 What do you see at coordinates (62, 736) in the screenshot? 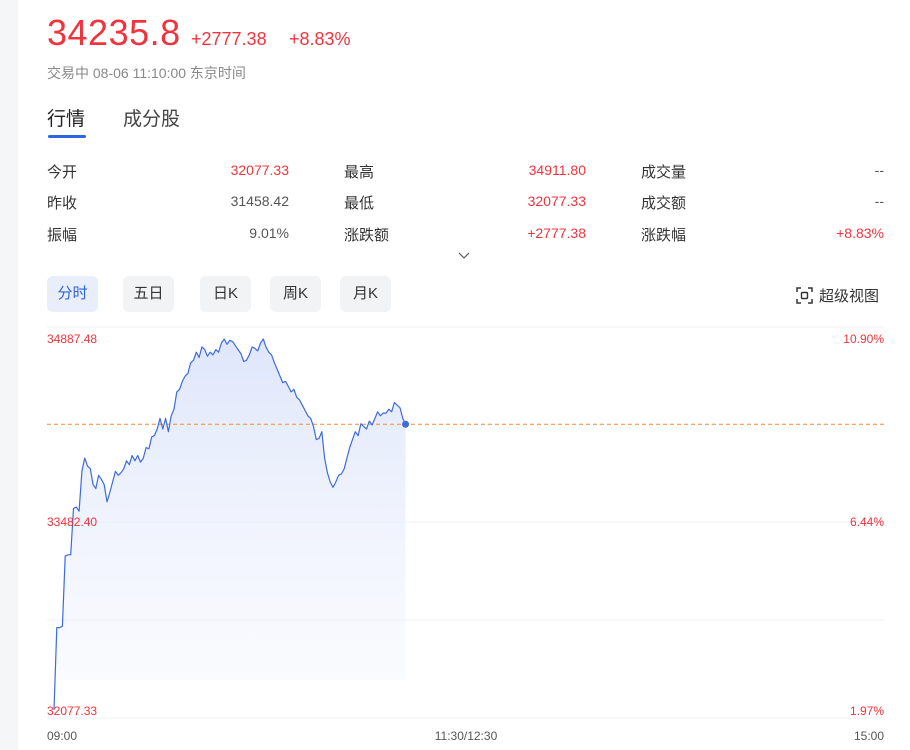
I see `x-axis-label: 09:00` at bounding box center [62, 736].